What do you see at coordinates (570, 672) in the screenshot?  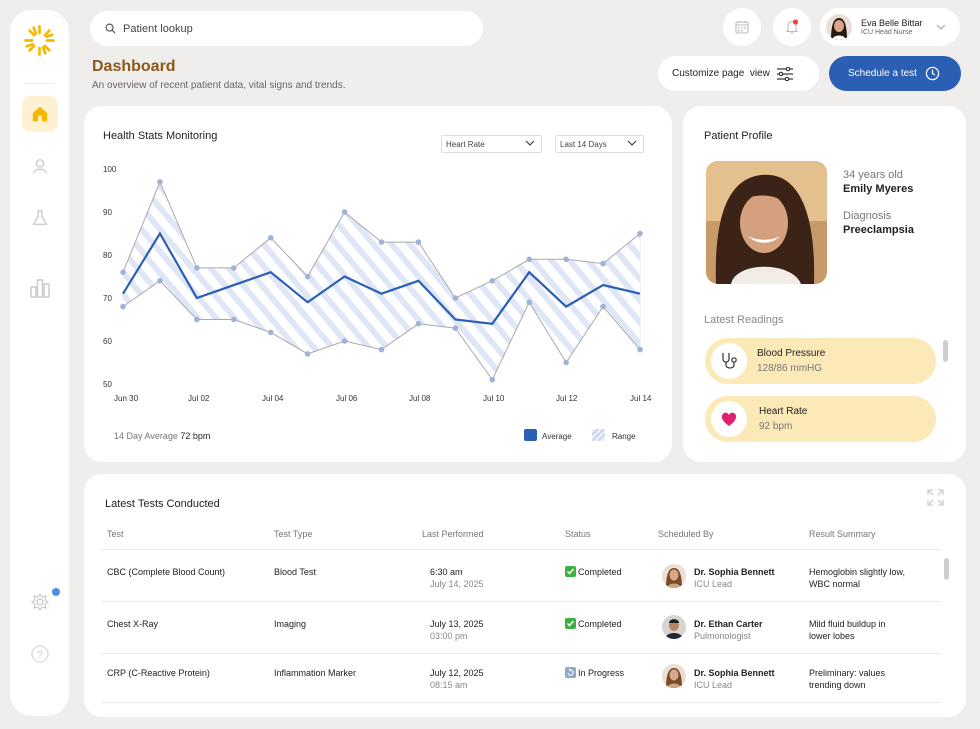 I see `refresh-icon` at bounding box center [570, 672].